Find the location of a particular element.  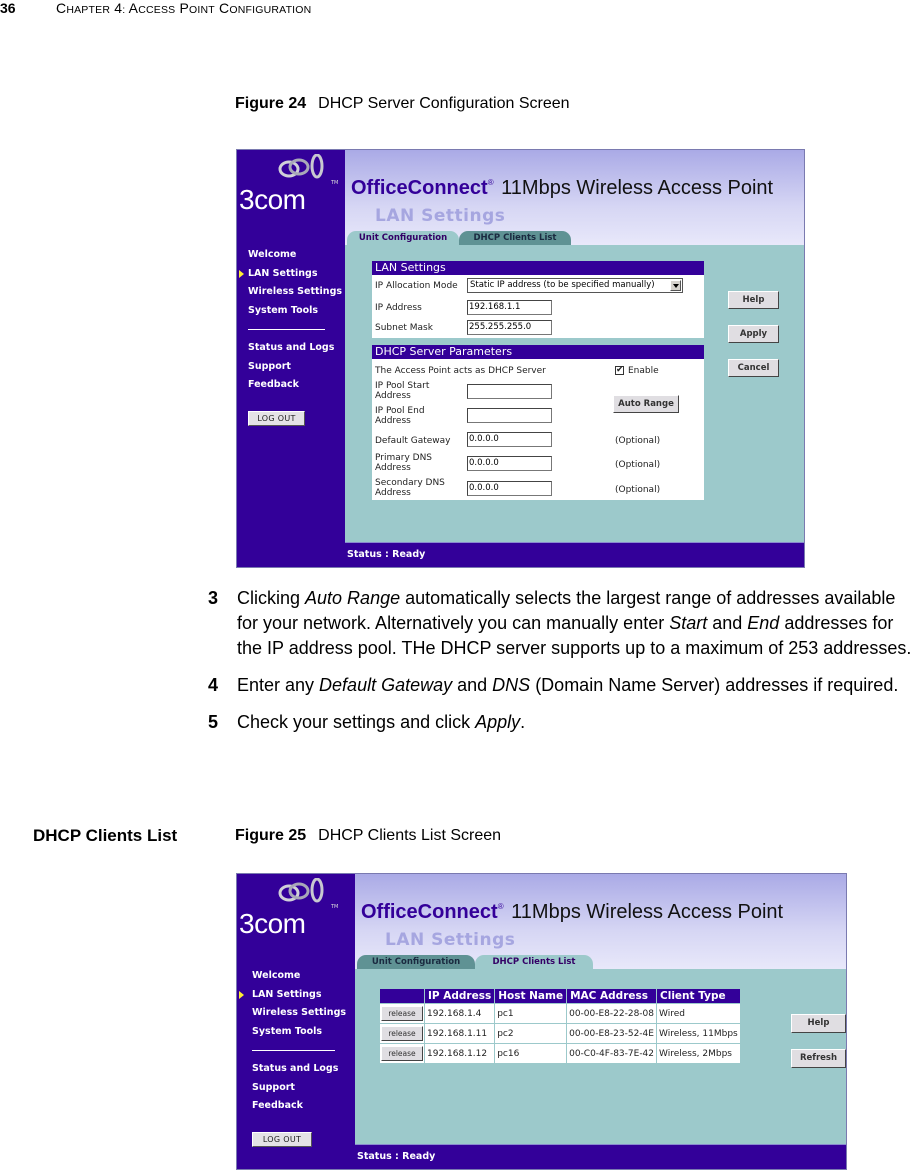

action-cell: release is located at coordinates (402, 1013).